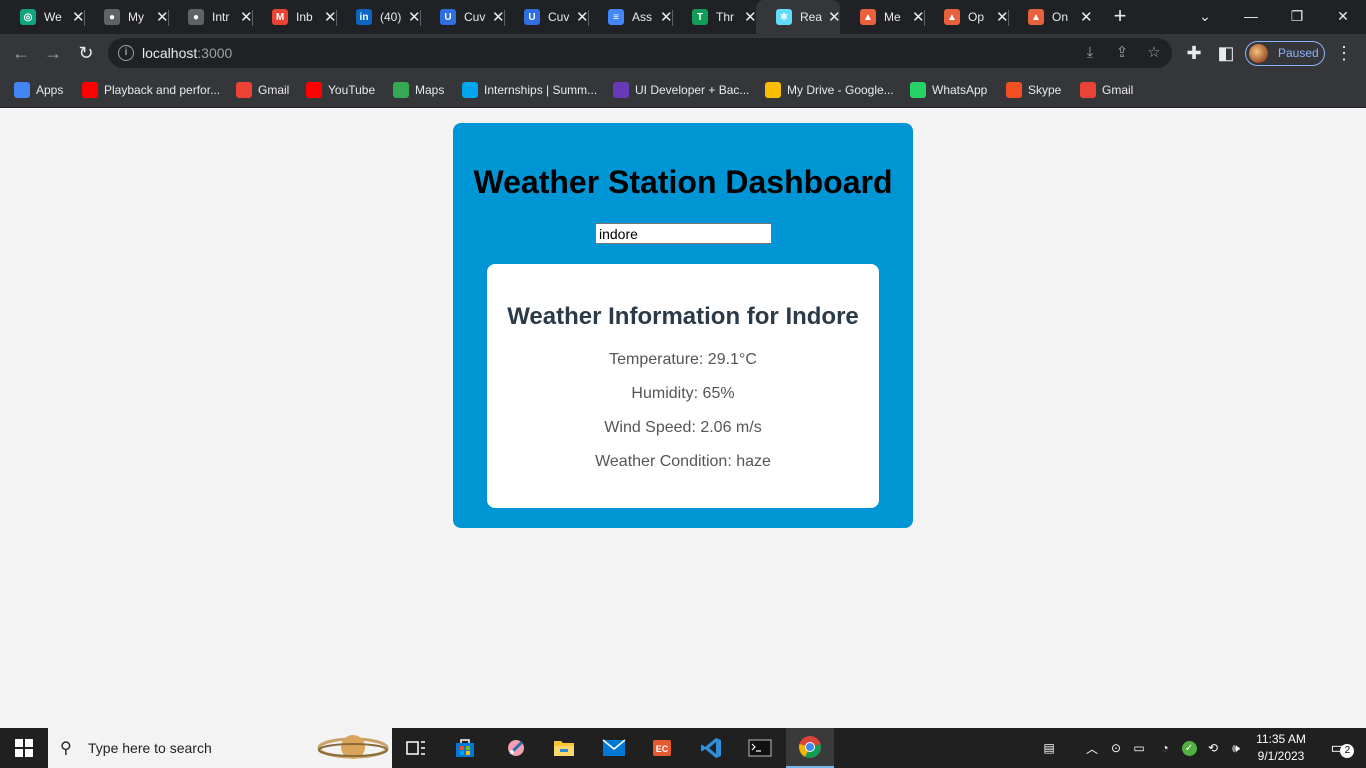  What do you see at coordinates (1236, 748) in the screenshot?
I see `volume-icon: 🕪` at bounding box center [1236, 748].